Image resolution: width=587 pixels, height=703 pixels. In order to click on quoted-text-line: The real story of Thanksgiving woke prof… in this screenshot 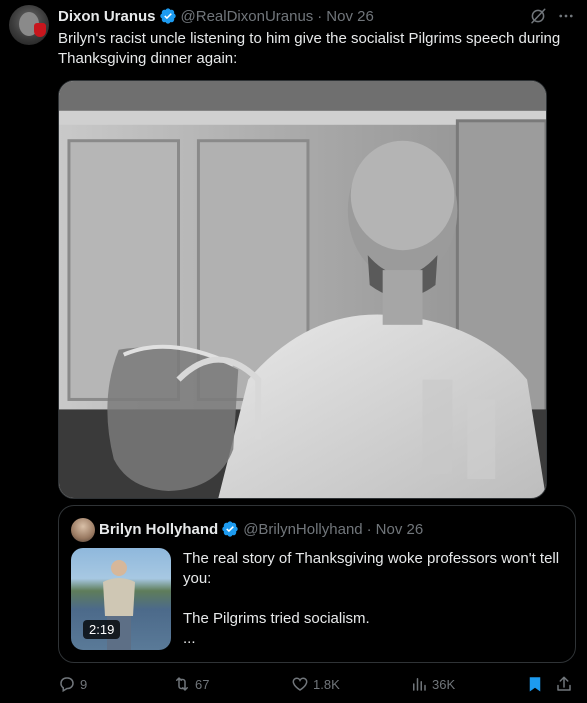, I will do `click(371, 568)`.